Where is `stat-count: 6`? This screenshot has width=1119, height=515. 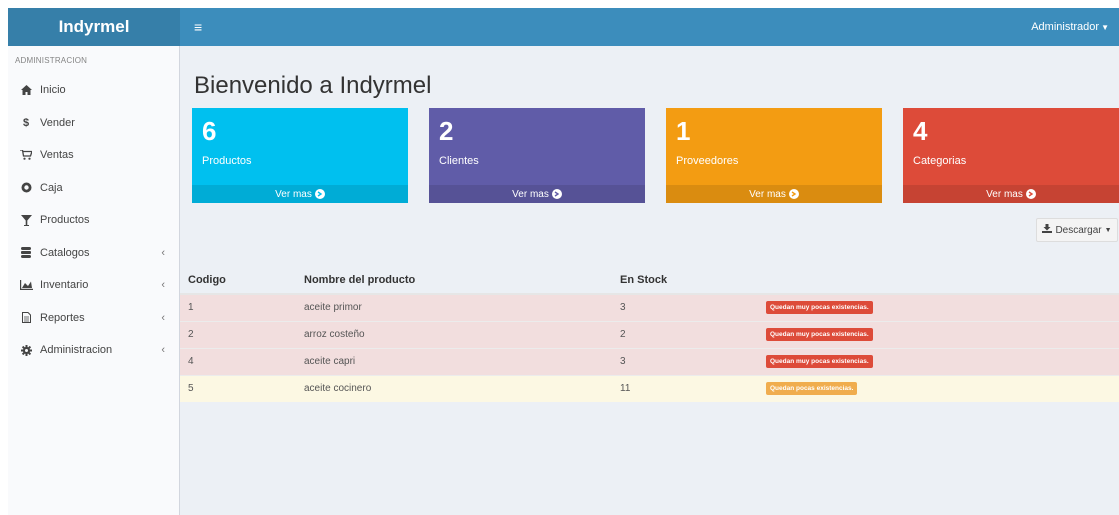 stat-count: 6 is located at coordinates (209, 131).